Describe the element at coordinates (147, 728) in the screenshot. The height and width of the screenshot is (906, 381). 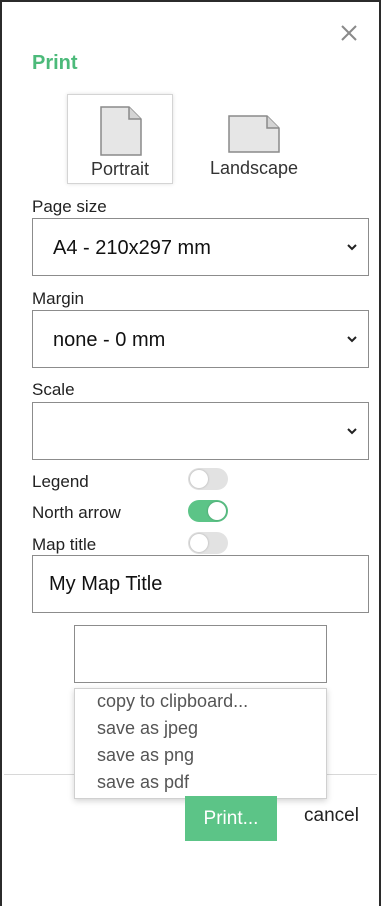
I see `menu-item-save-jpeg: save as jpeg` at that location.